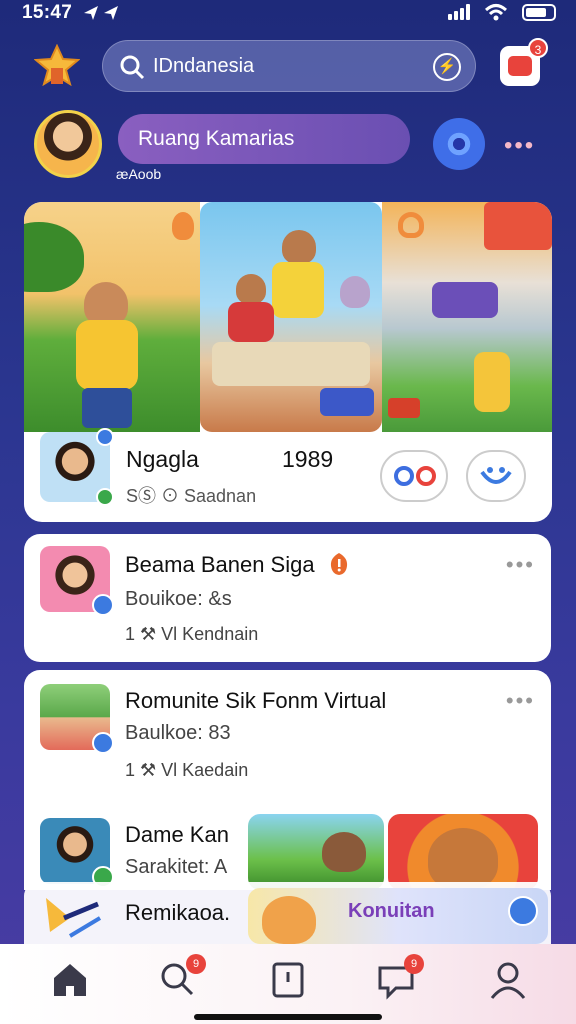 Image resolution: width=576 pixels, height=1024 pixels. Describe the element at coordinates (191, 496) in the screenshot. I see `featured-meta: SⓈ ⊙ Saadnan` at that location.